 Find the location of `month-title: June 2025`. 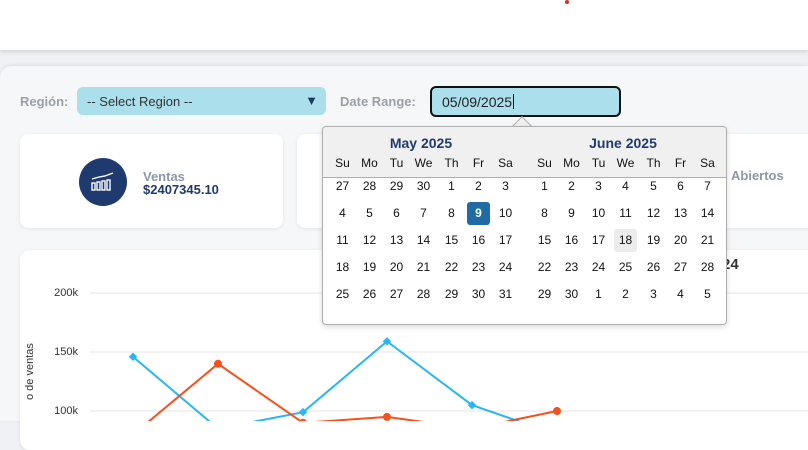

month-title: June 2025 is located at coordinates (623, 143).